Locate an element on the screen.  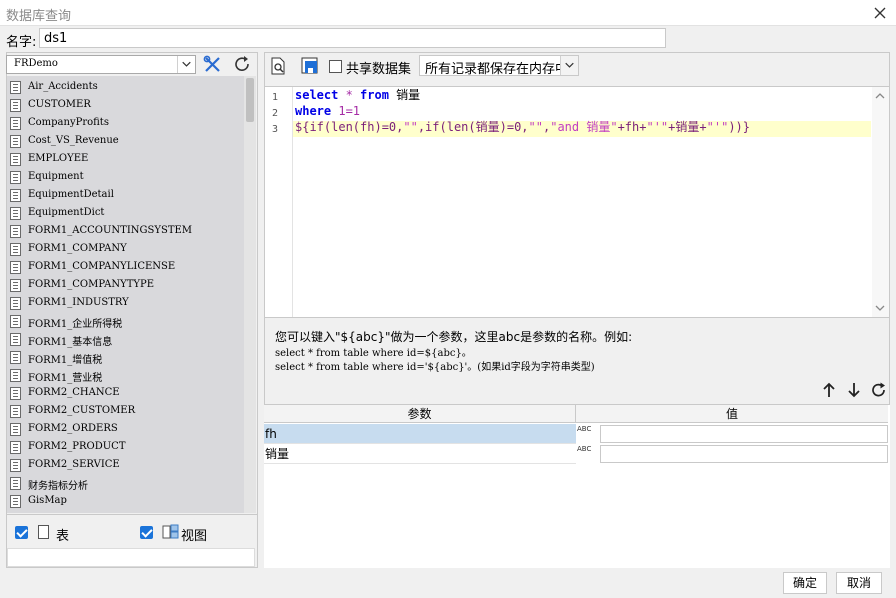
table-list-item: FORM1_增值税 is located at coordinates (125, 357).